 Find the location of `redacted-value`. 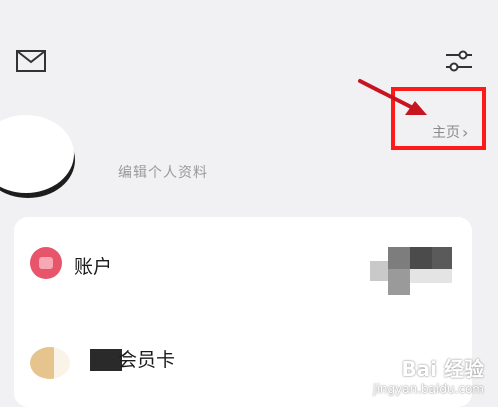

redacted-value is located at coordinates (411, 272).